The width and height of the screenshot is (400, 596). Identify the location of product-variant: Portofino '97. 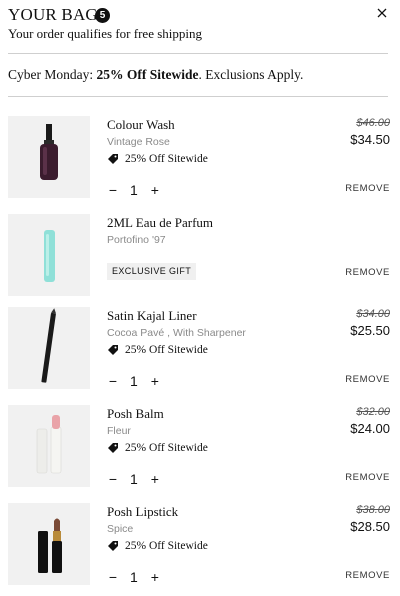
(136, 240).